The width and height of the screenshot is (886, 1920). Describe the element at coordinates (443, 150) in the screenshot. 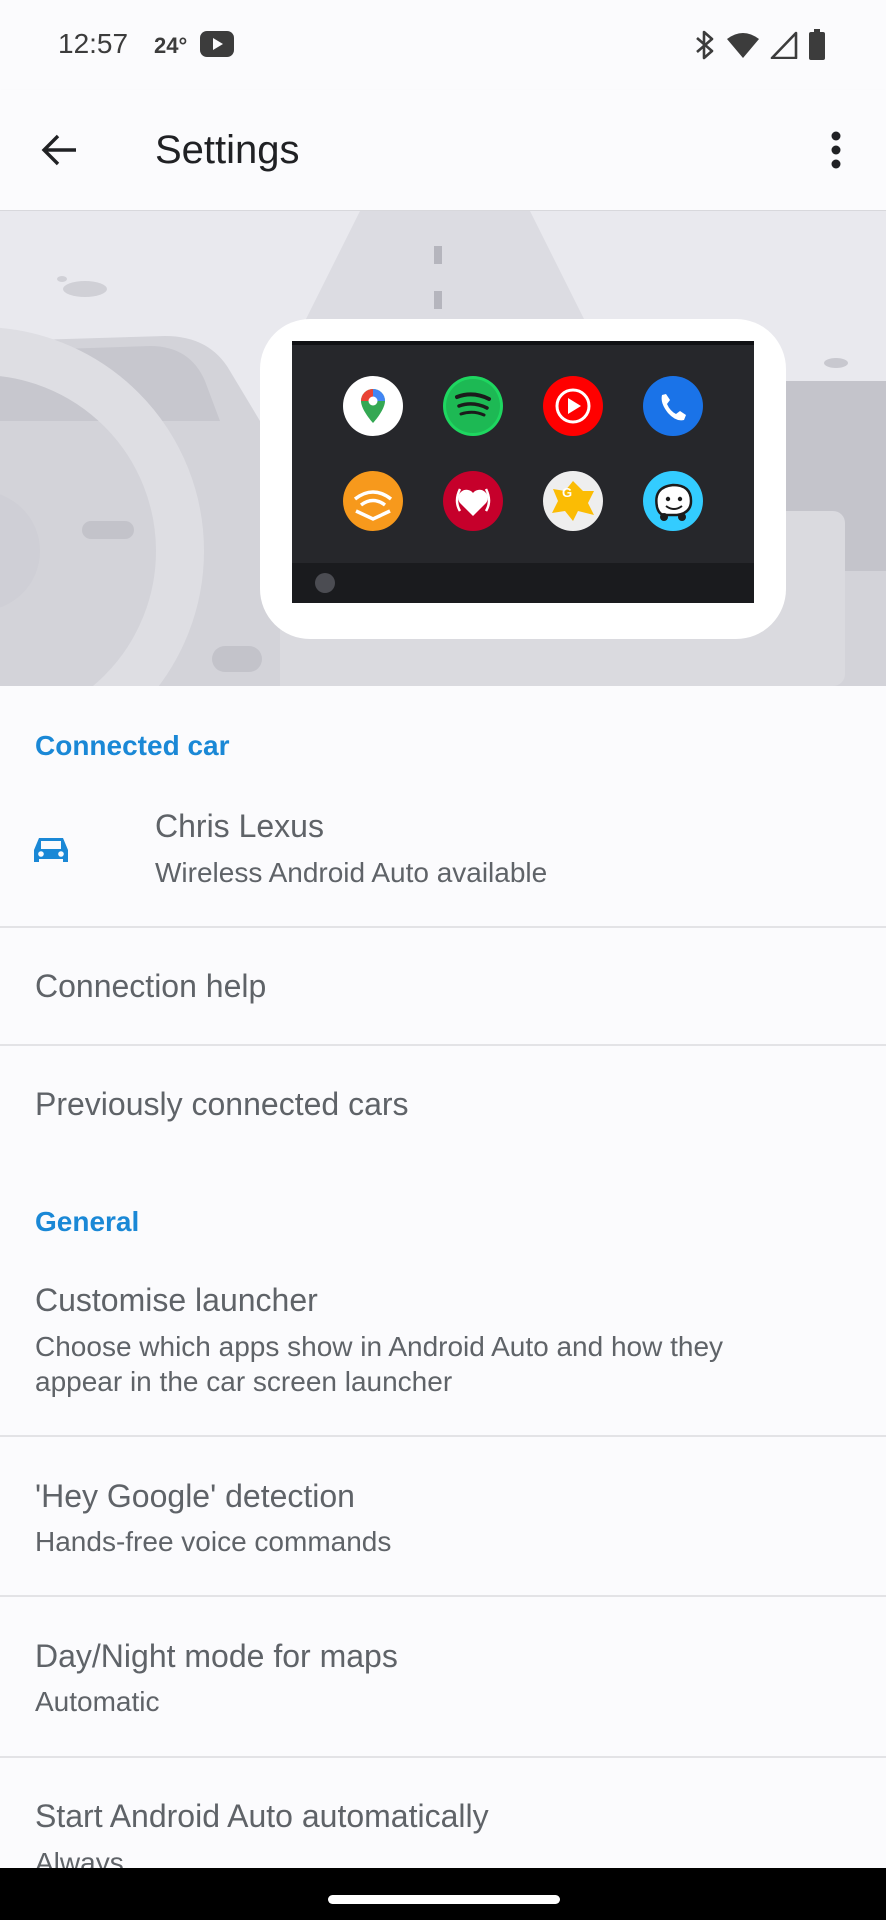

I see `app-bar: Settings` at that location.